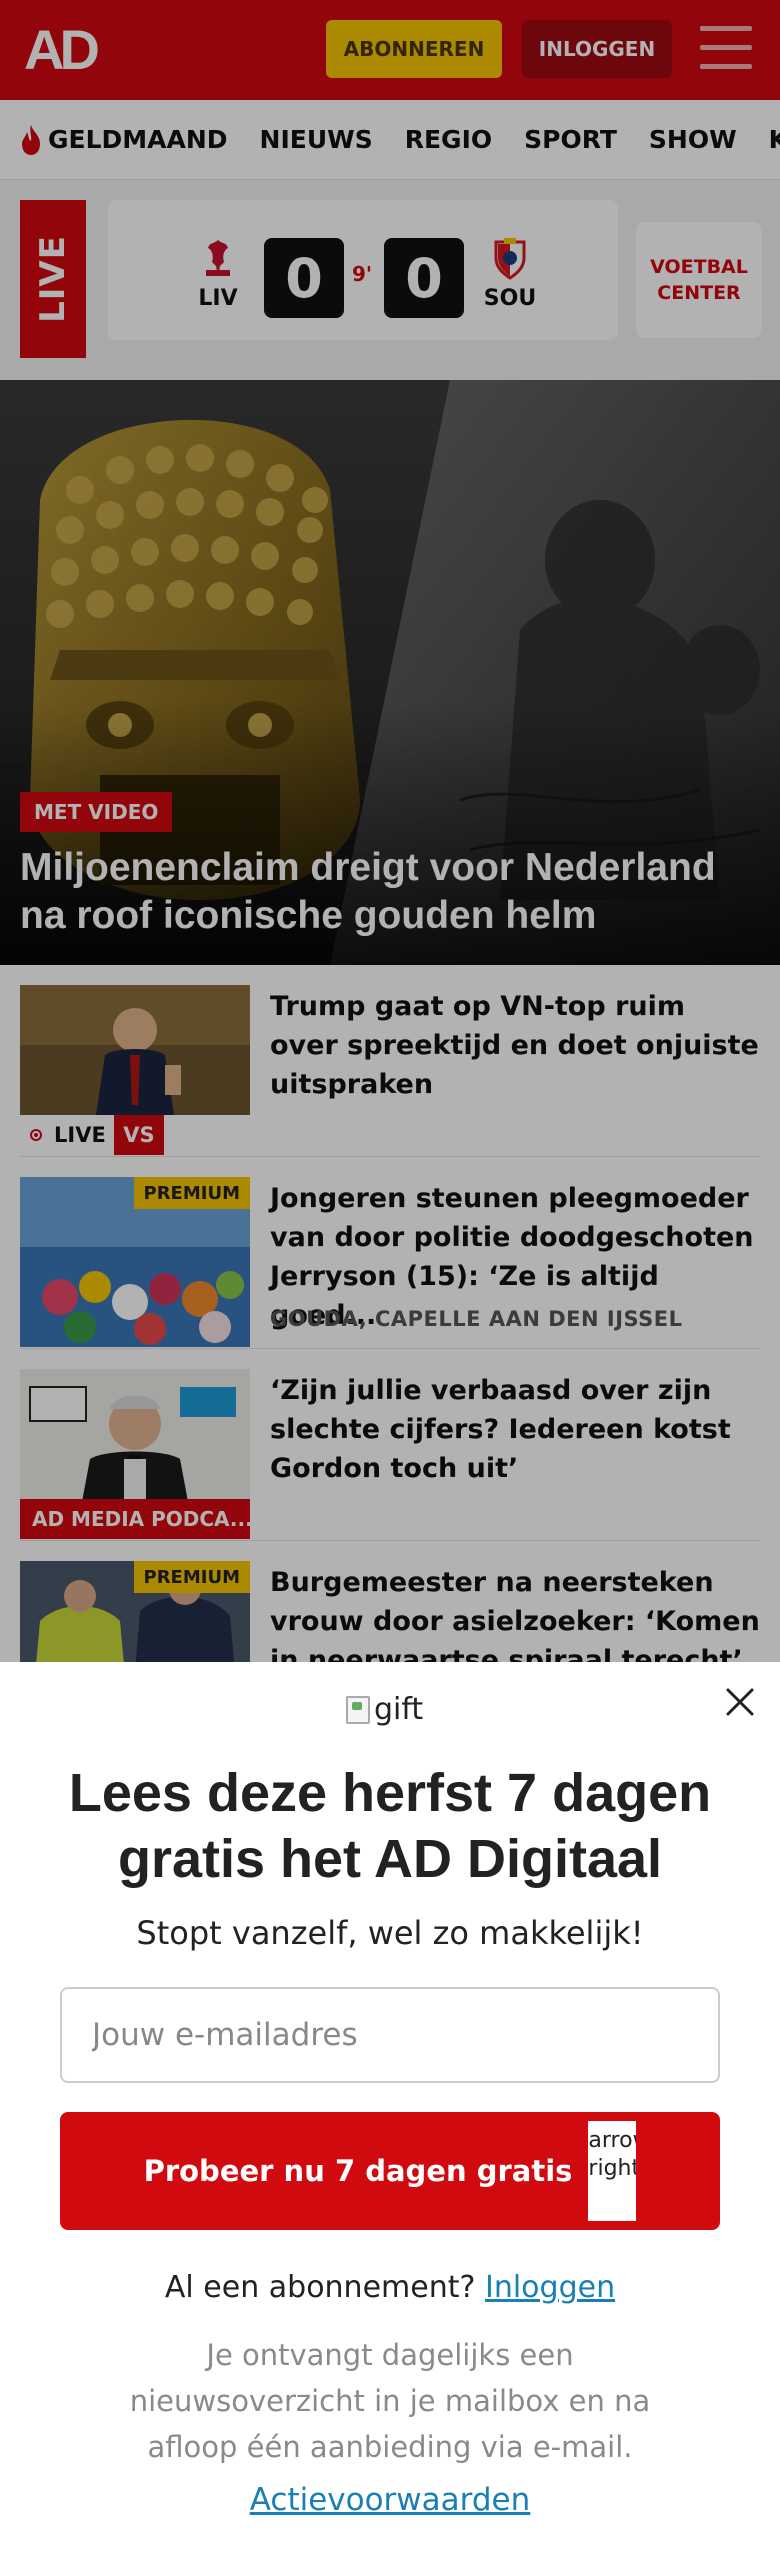 The height and width of the screenshot is (2560, 780). Describe the element at coordinates (612, 2171) in the screenshot. I see `arrow-right-icon: arrow right` at that location.